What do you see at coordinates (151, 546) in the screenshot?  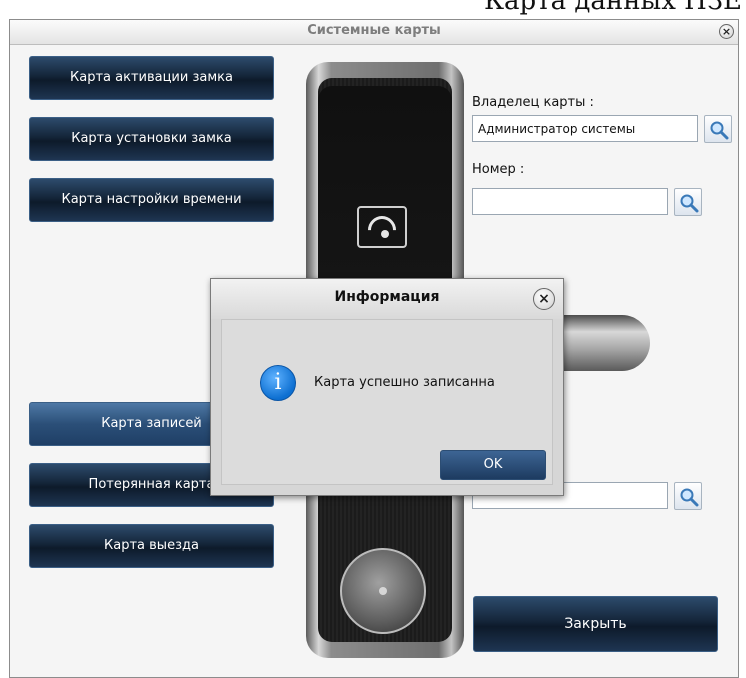 I see `checkout-card-button: Карта выезда` at bounding box center [151, 546].